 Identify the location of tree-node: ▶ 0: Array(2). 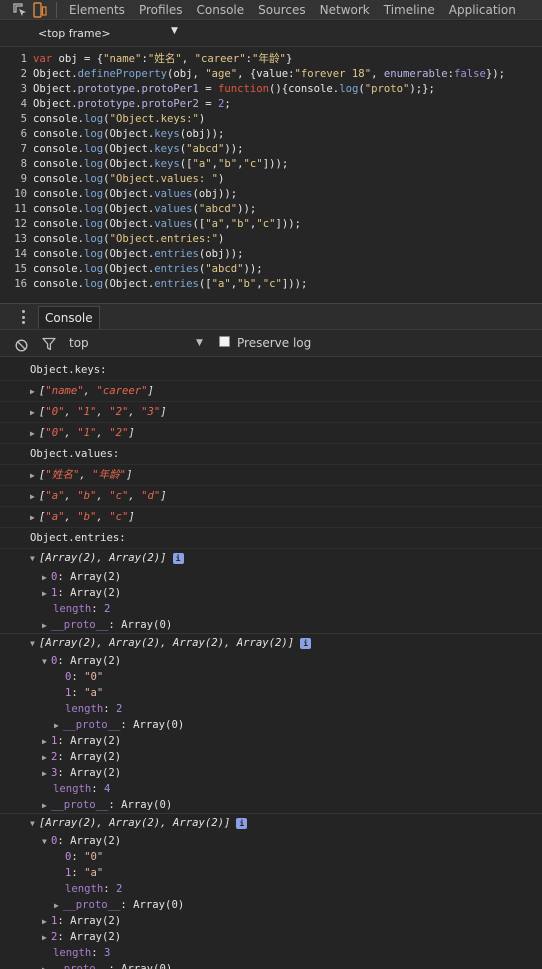
(271, 577).